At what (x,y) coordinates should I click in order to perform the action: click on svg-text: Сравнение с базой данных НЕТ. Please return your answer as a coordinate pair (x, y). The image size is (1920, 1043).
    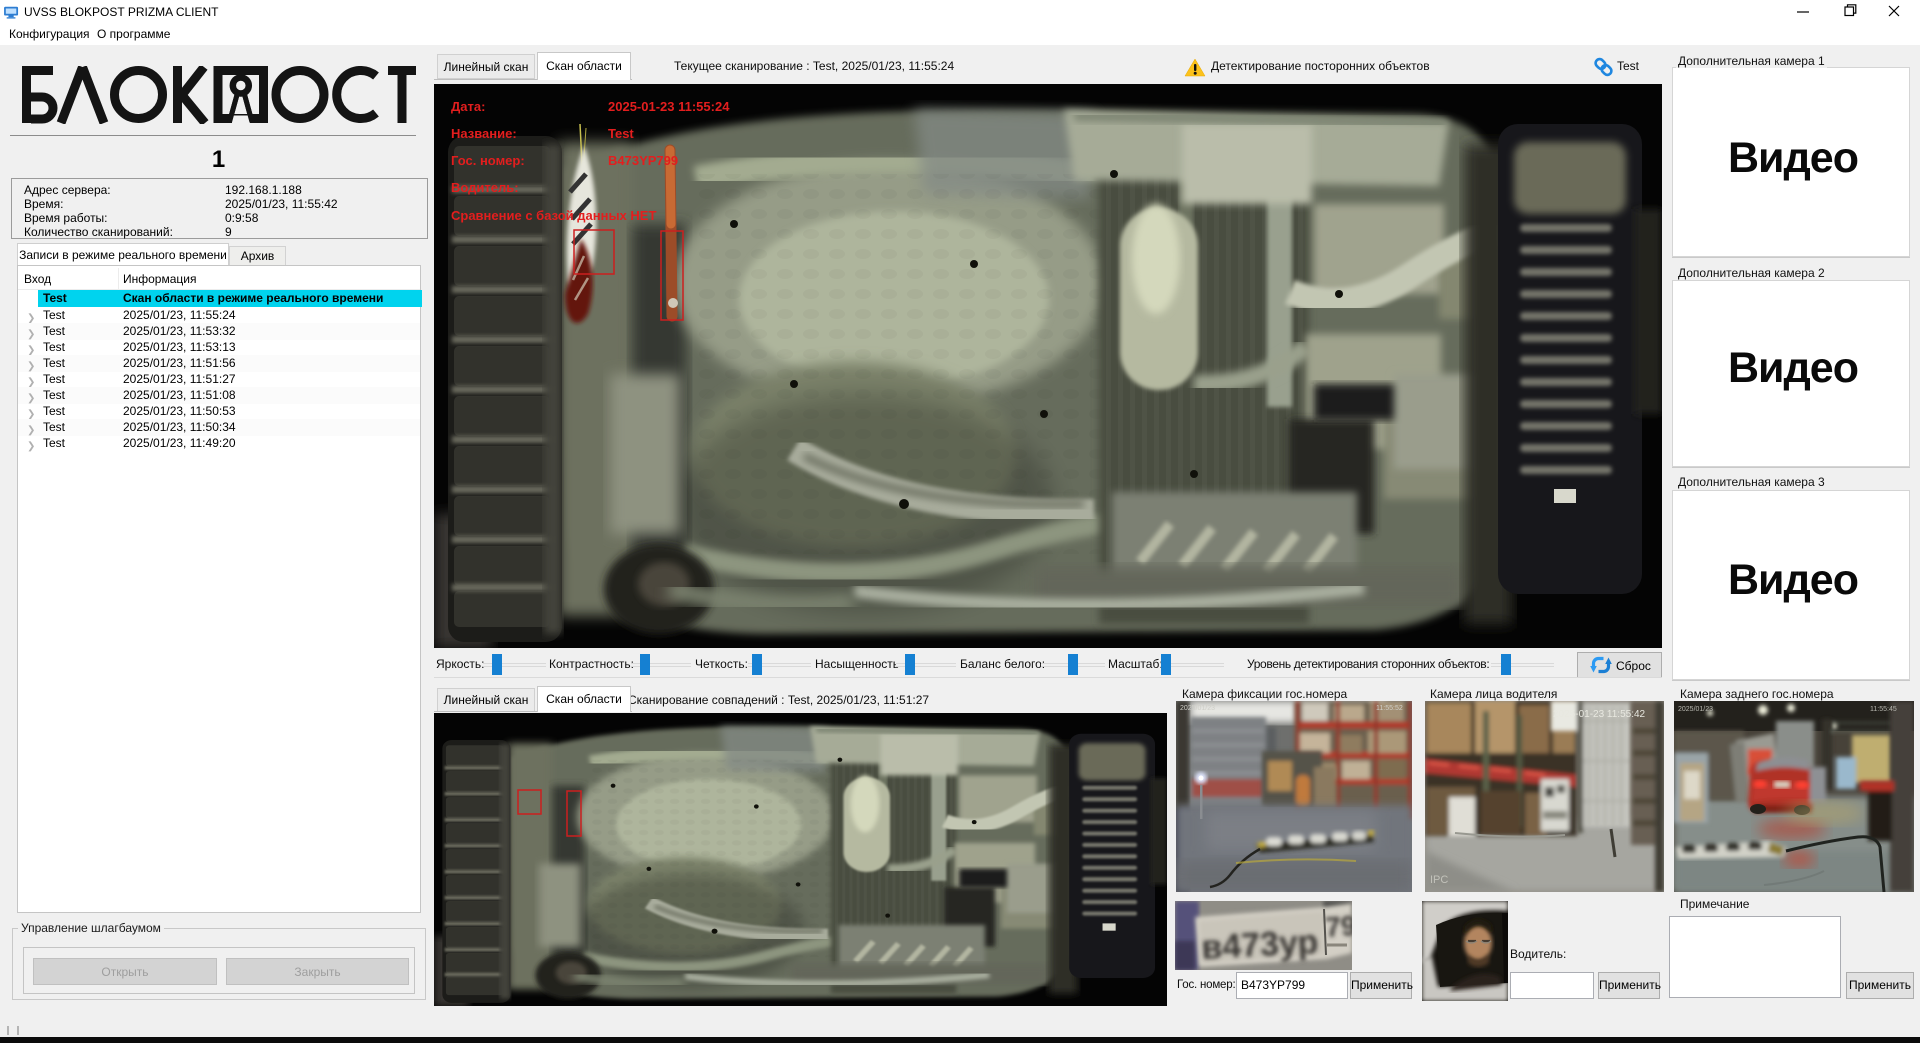
    Looking at the image, I should click on (553, 215).